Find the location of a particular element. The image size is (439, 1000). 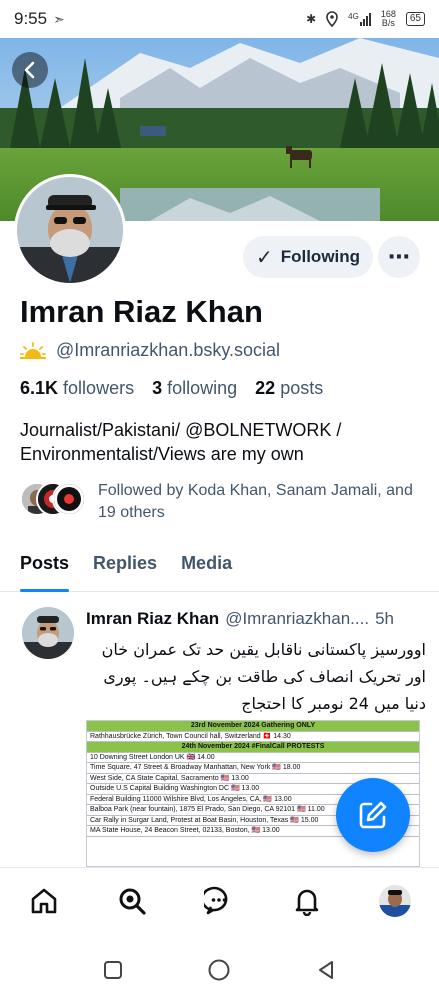

network-speed: 168 B/s is located at coordinates (388, 18).